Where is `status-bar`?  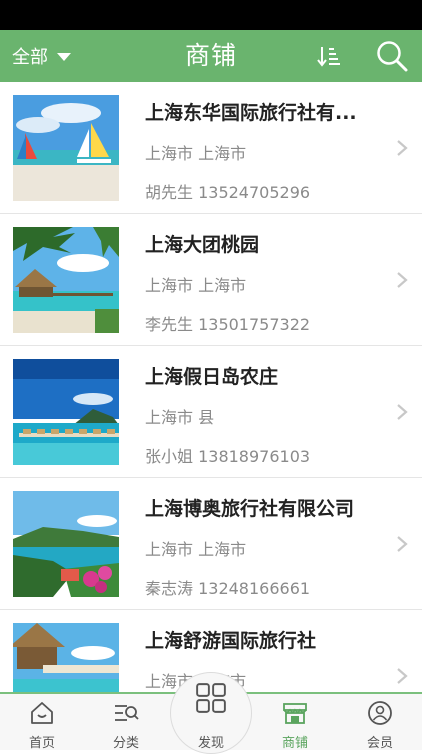
status-bar is located at coordinates (211, 15).